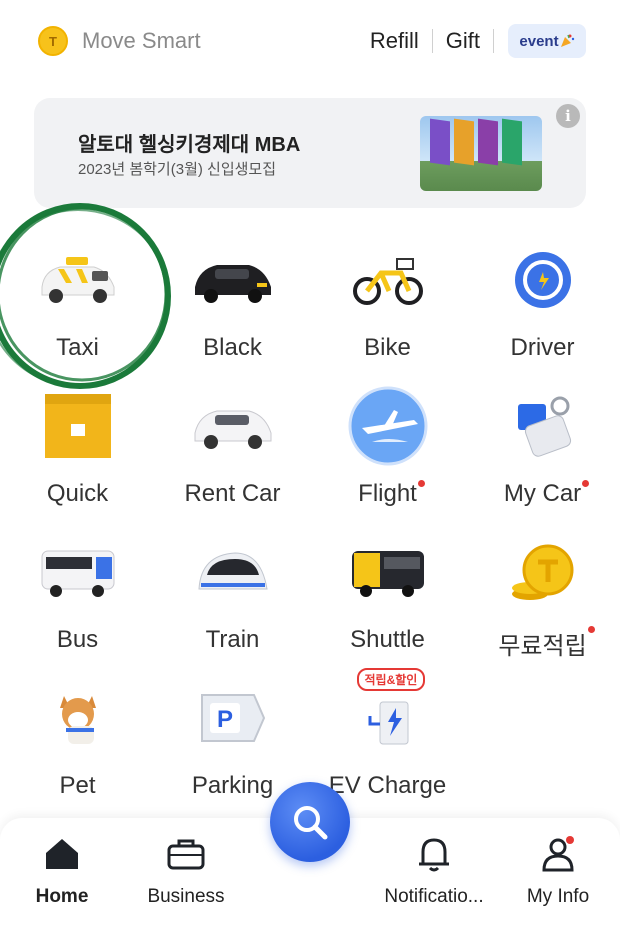 This screenshot has height=930, width=620. I want to click on service-label: Shuttle, so click(387, 639).